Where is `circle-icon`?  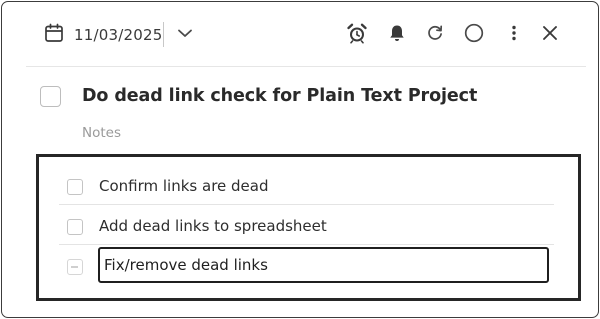 circle-icon is located at coordinates (474, 35).